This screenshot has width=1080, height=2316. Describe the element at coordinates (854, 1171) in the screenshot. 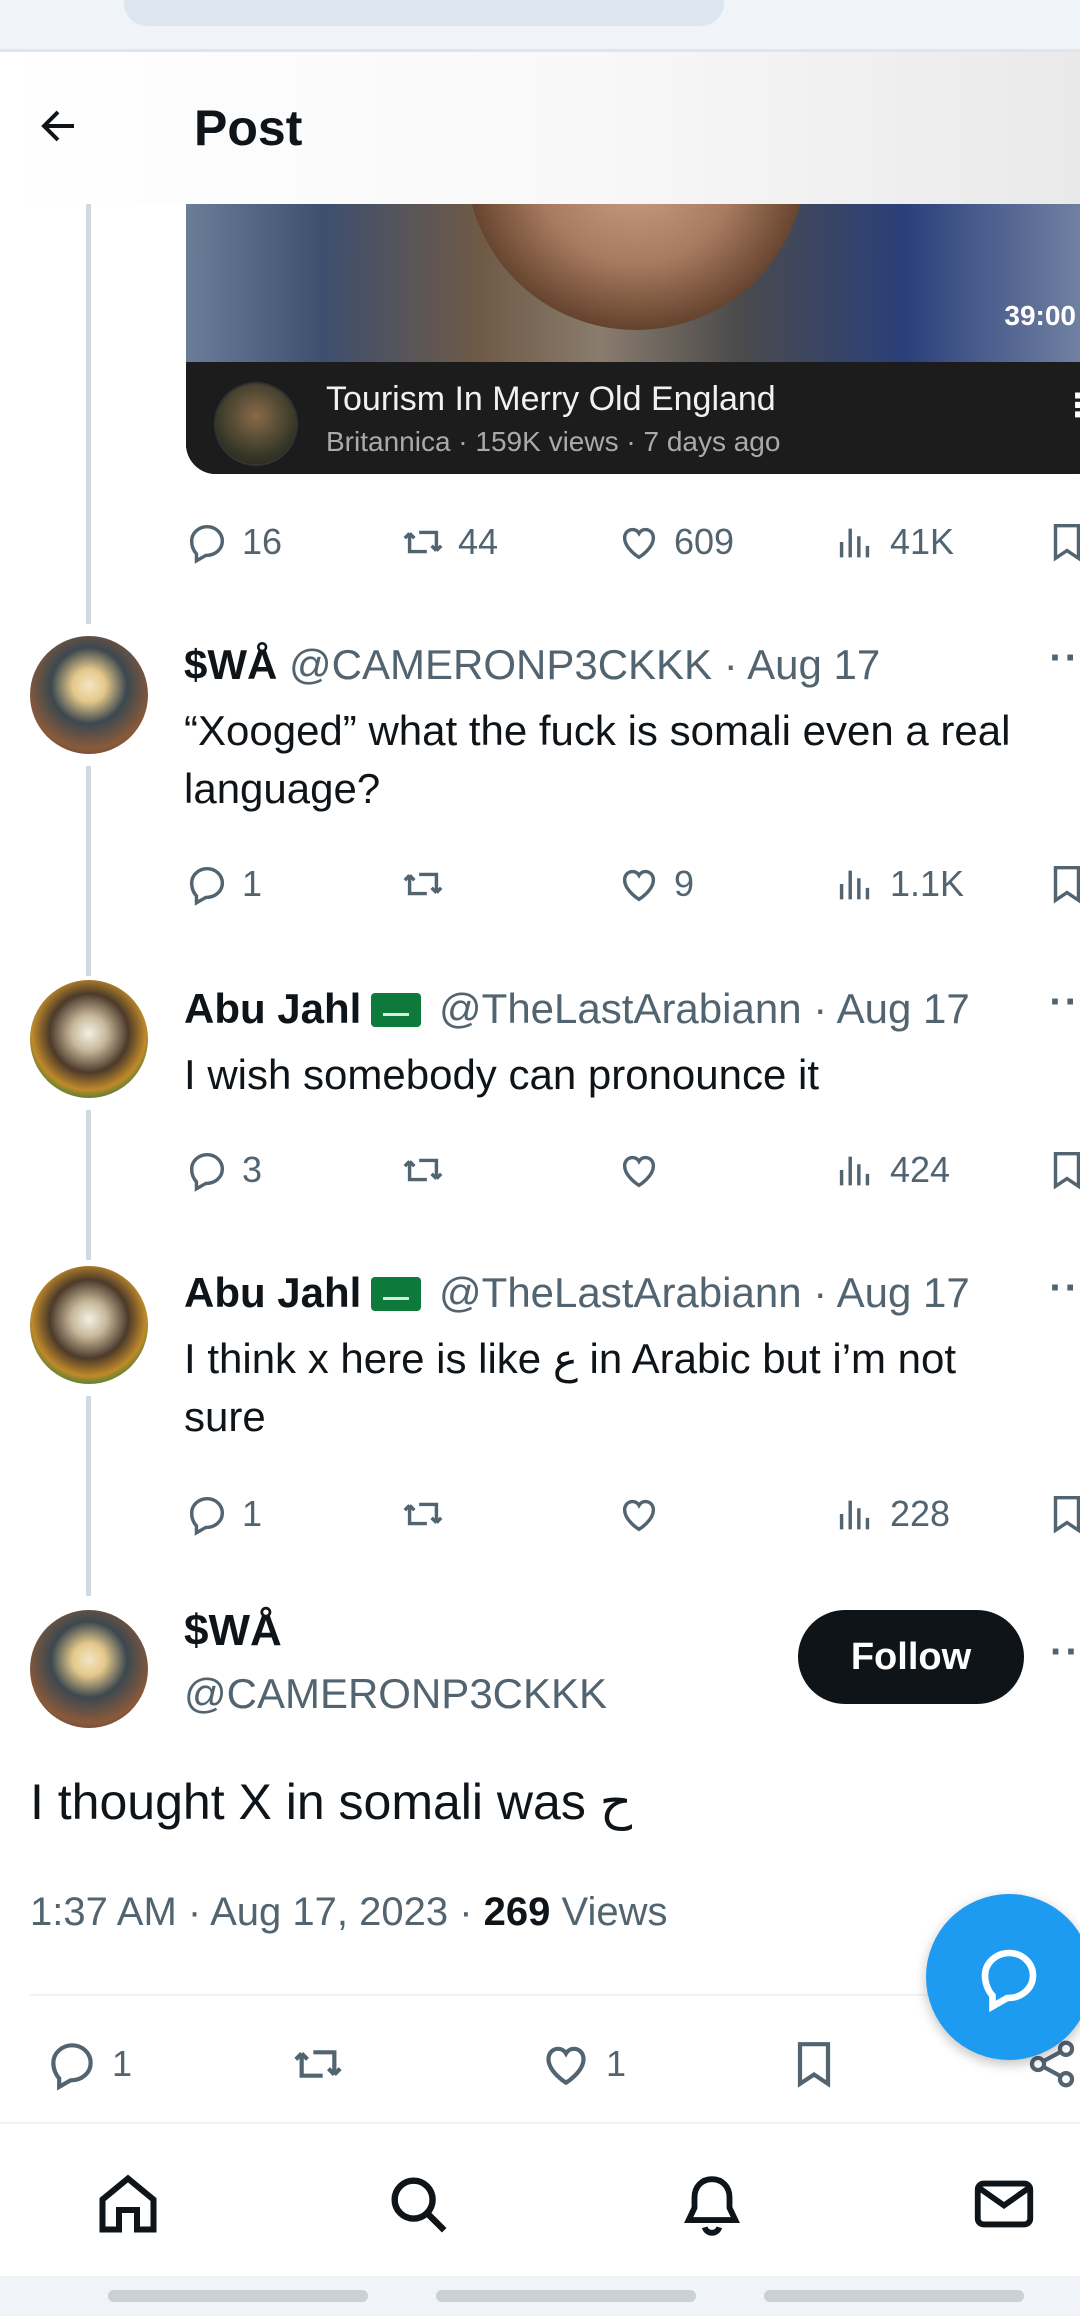

I see `views-icon` at that location.